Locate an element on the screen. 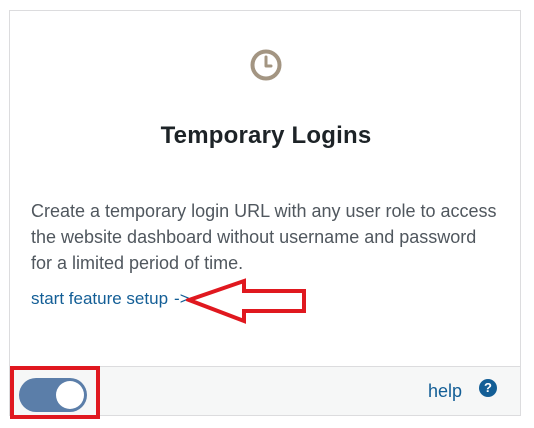 The width and height of the screenshot is (534, 428). annotation-box is located at coordinates (55, 392).